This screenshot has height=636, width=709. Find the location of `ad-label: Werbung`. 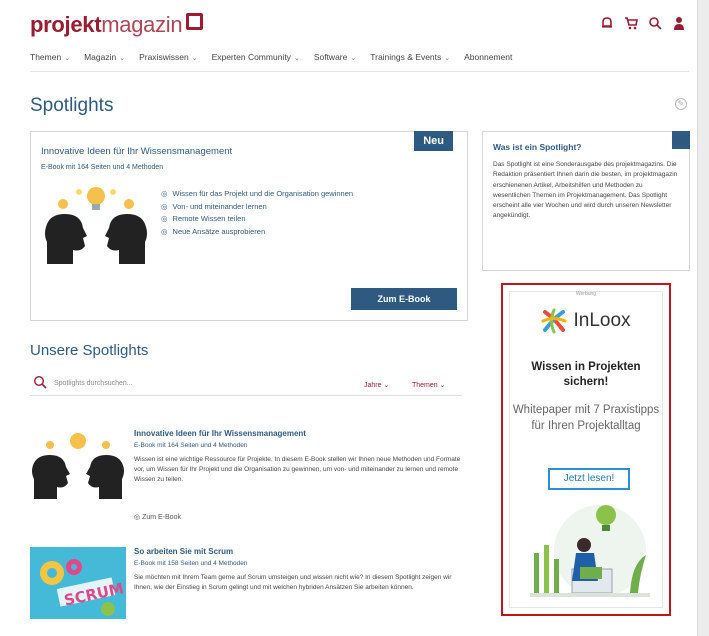

ad-label: Werbung is located at coordinates (586, 294).